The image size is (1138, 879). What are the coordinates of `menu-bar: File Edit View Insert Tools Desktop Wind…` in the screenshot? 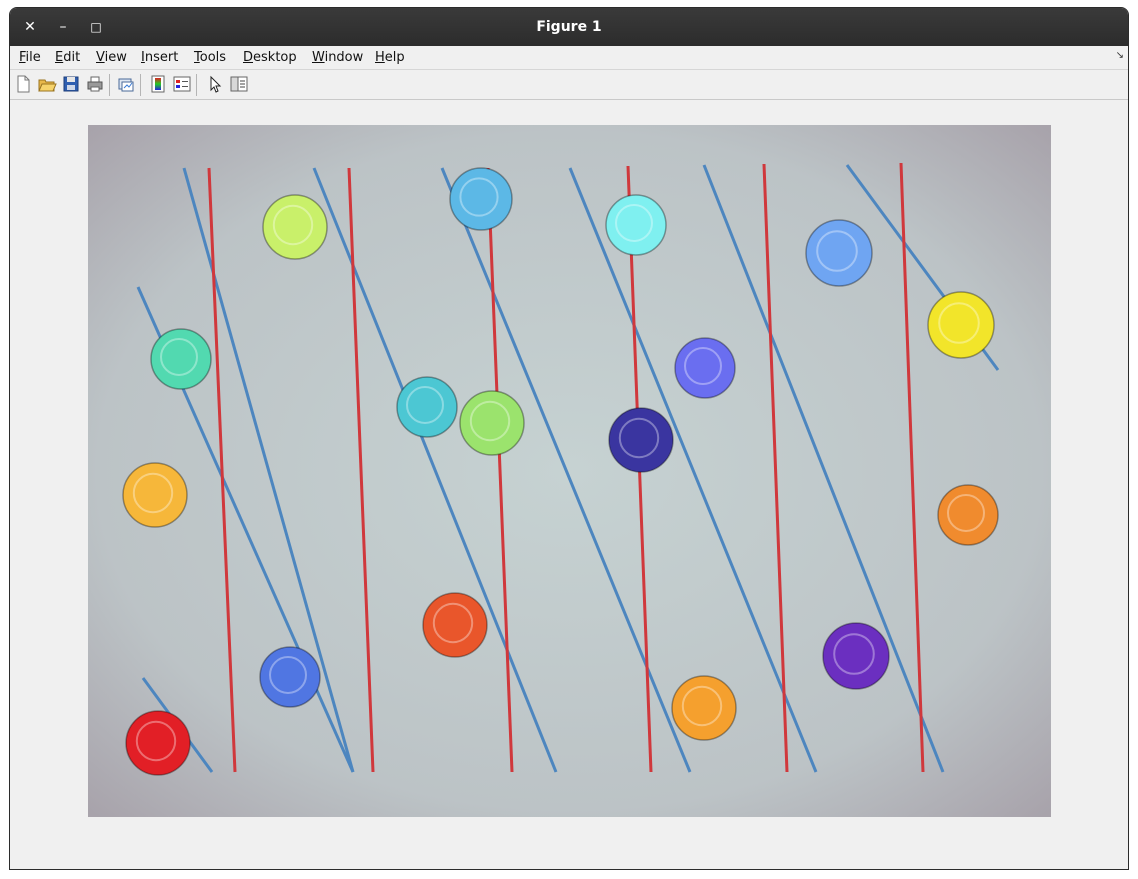 It's located at (569, 58).